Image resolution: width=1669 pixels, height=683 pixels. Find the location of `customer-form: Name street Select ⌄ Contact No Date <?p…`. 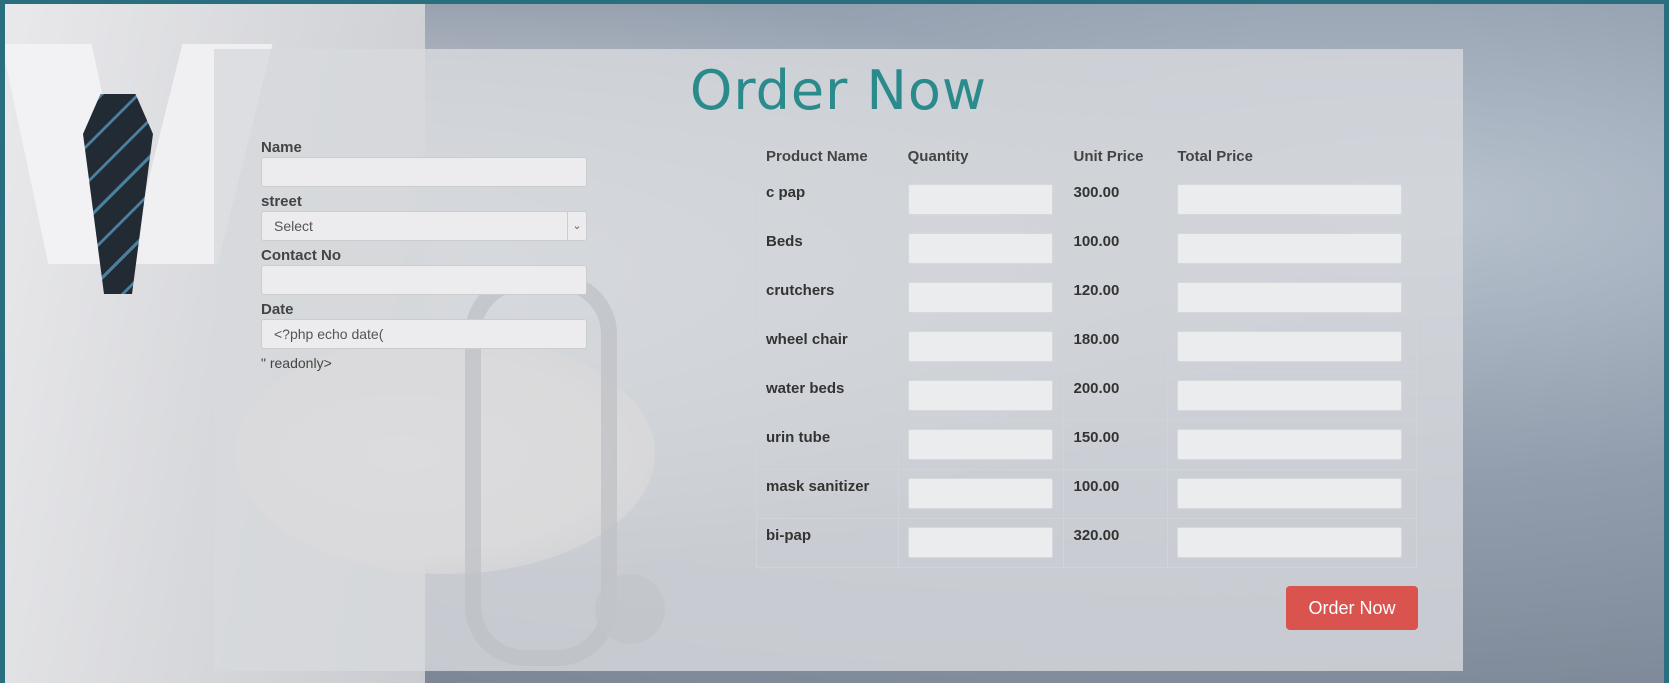

customer-form: Name street Select ⌄ Contact No Date <?p… is located at coordinates (426, 255).